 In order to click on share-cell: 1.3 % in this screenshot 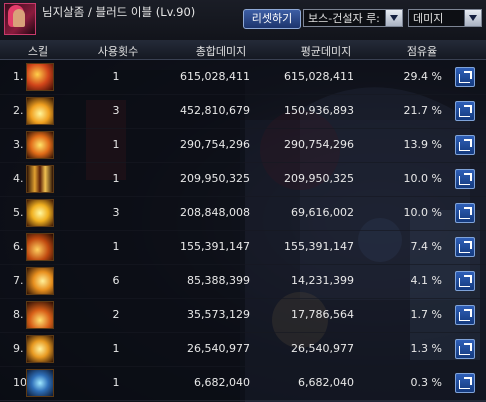, I will do `click(426, 348)`.